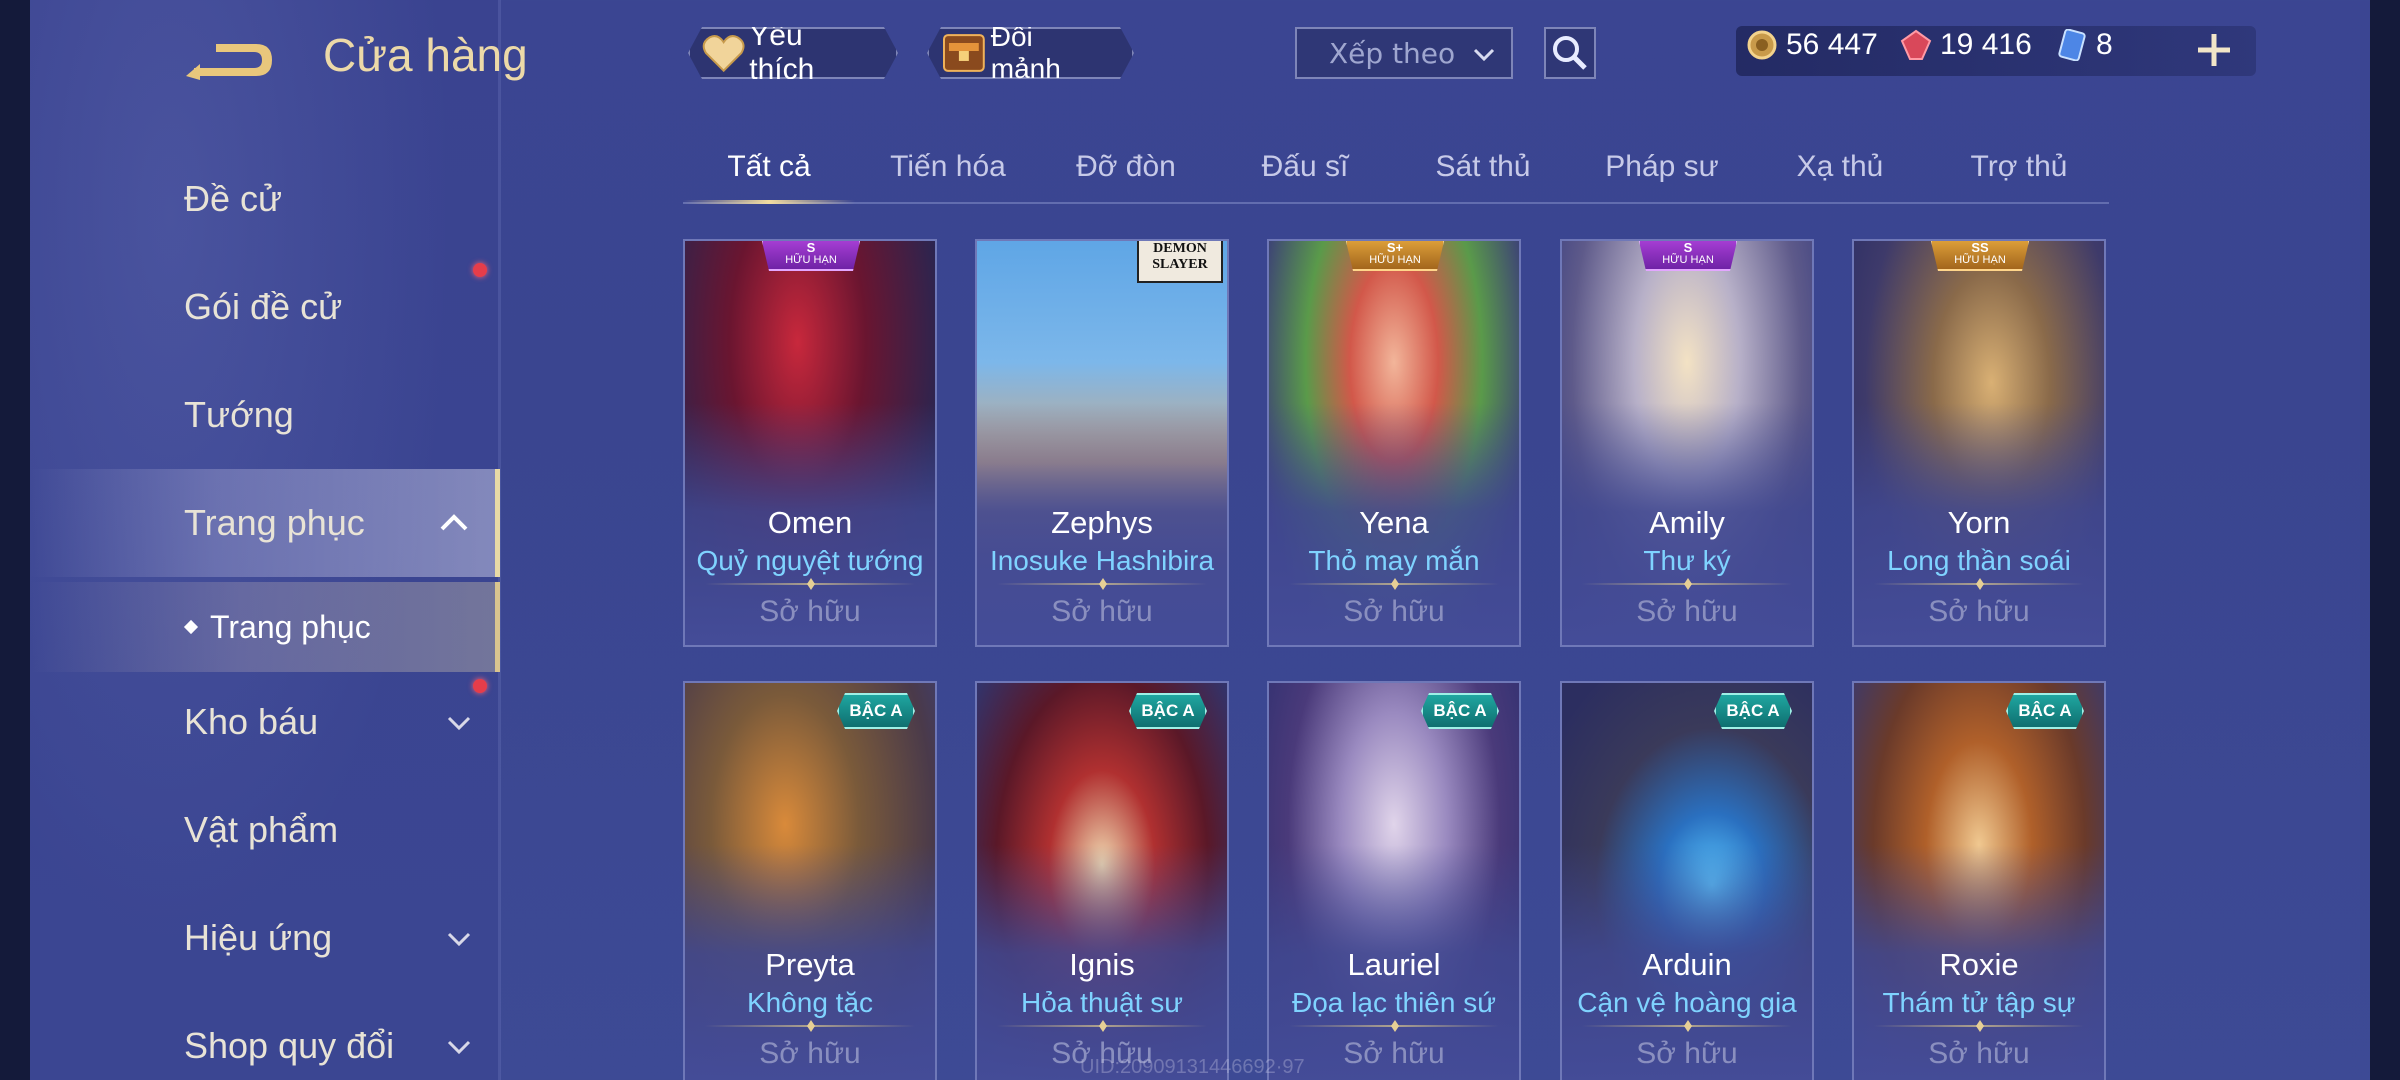  I want to click on skin-name: Thư ký, so click(1687, 560).